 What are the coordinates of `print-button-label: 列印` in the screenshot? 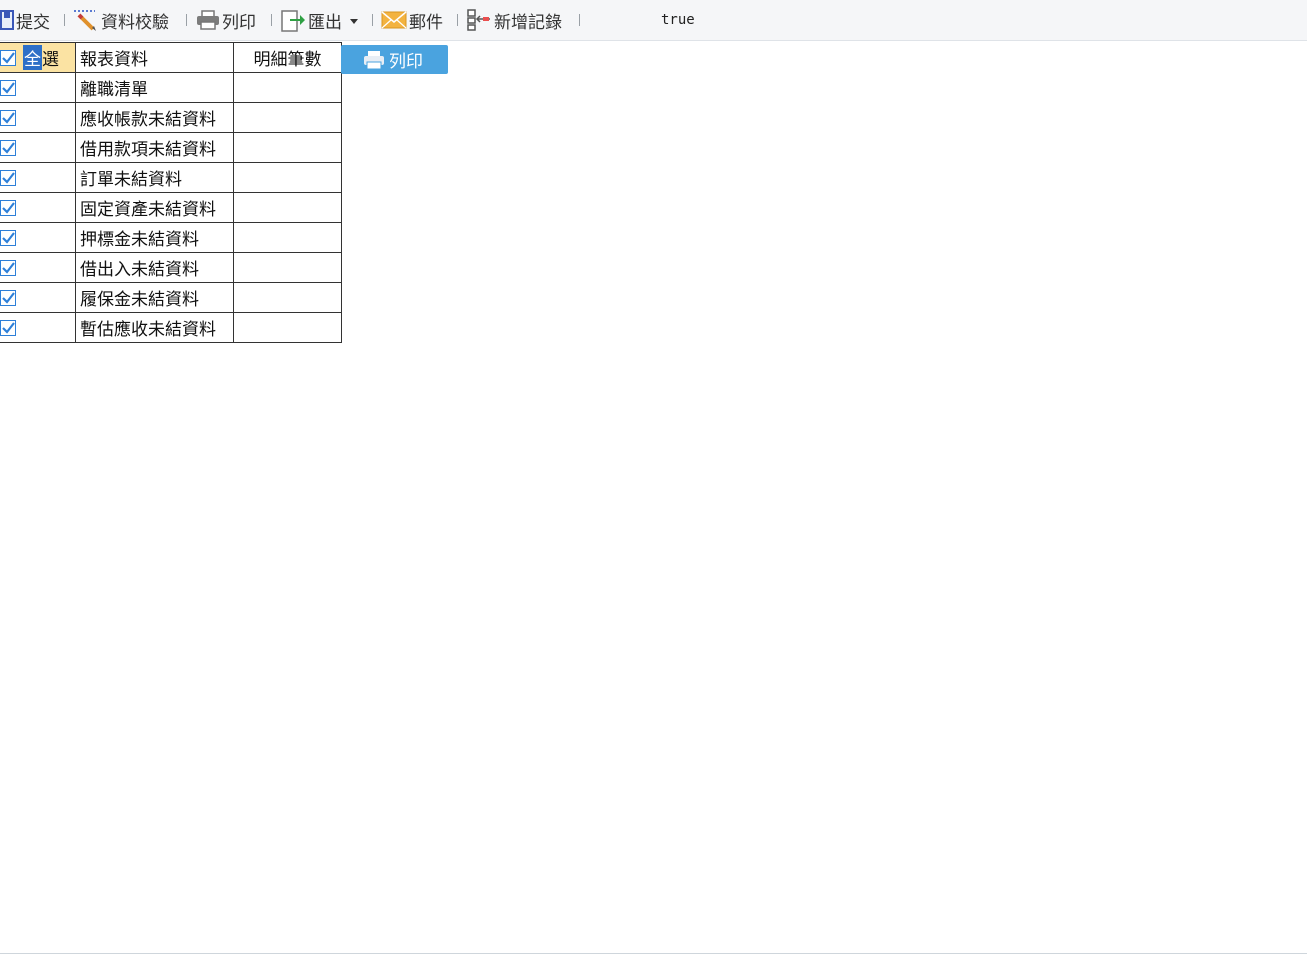 It's located at (406, 62).